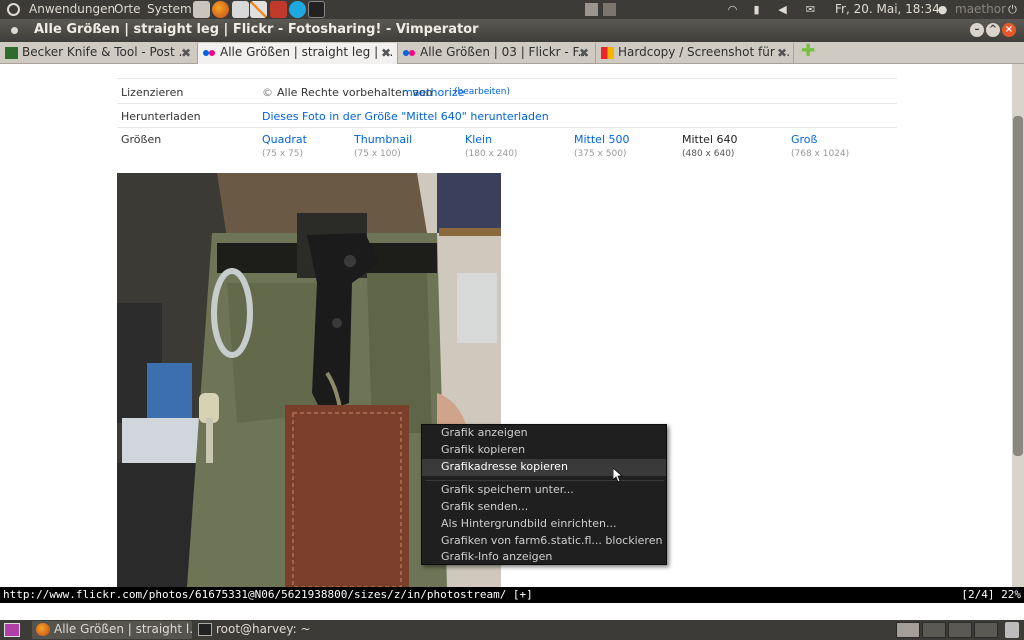 The image size is (1024, 640). Describe the element at coordinates (942, 9) in the screenshot. I see `chat-status-icon: ●` at that location.